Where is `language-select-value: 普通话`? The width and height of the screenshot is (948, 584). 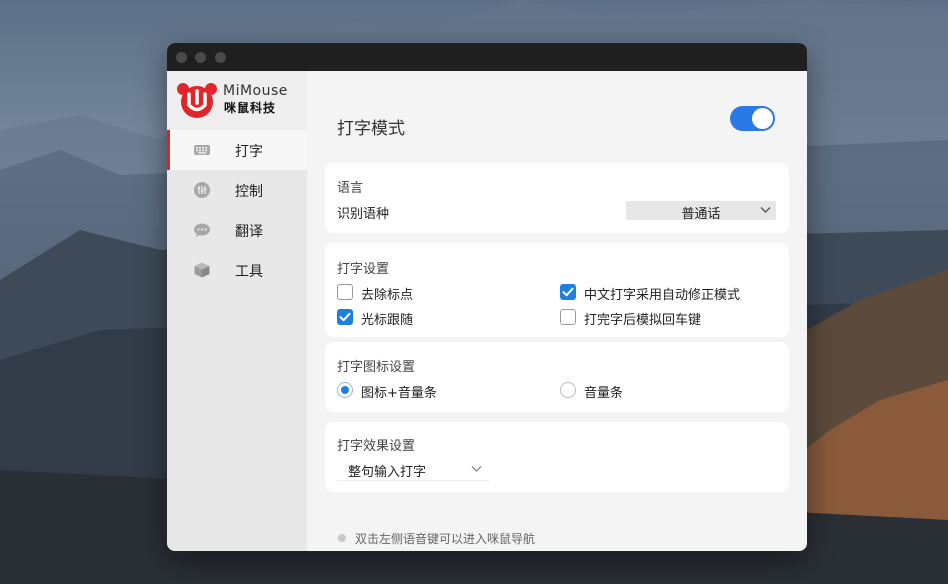
language-select-value: 普通话 is located at coordinates (701, 214).